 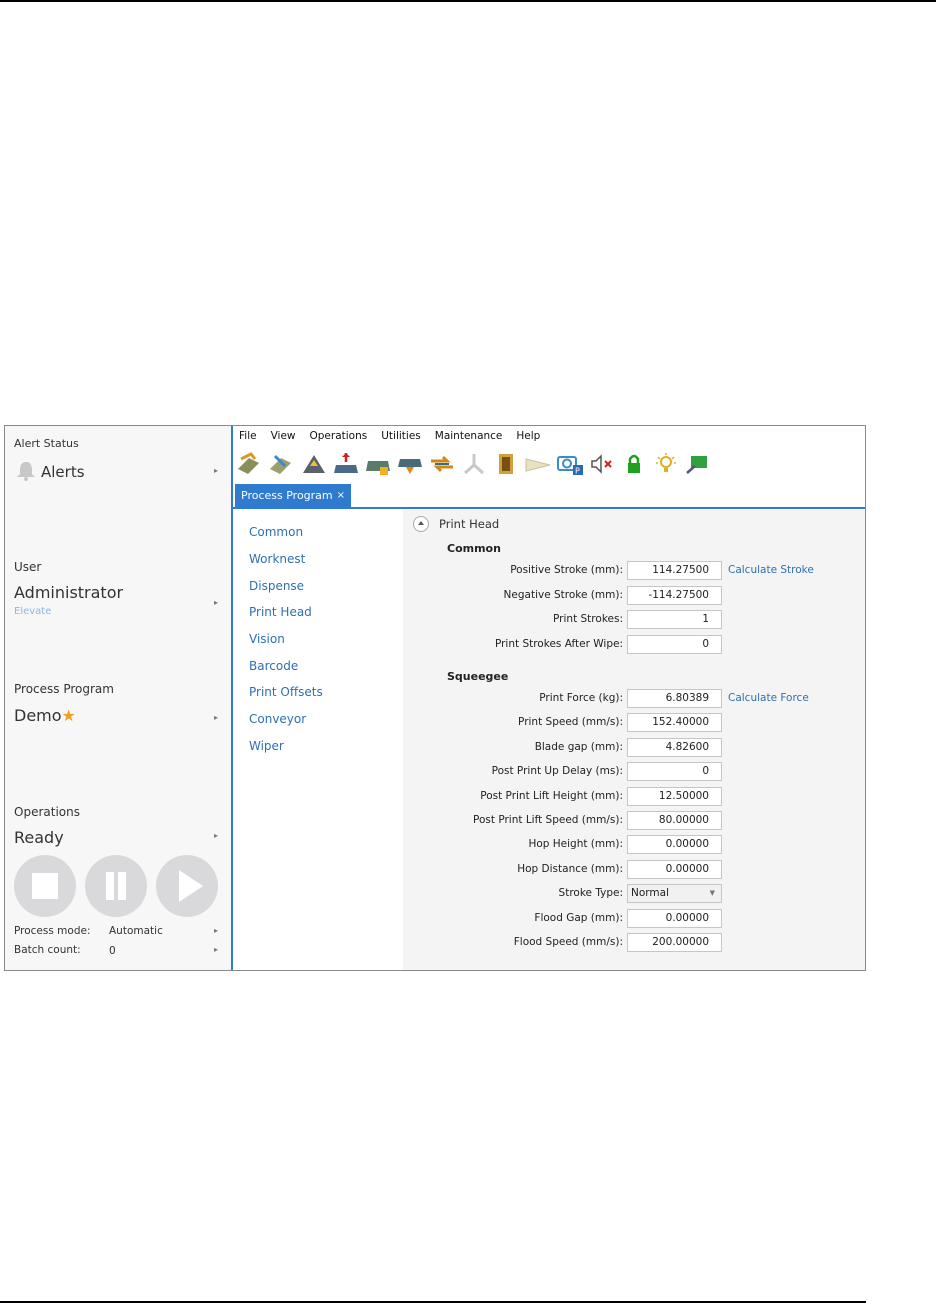 I want to click on board-out-icon, so click(x=410, y=464).